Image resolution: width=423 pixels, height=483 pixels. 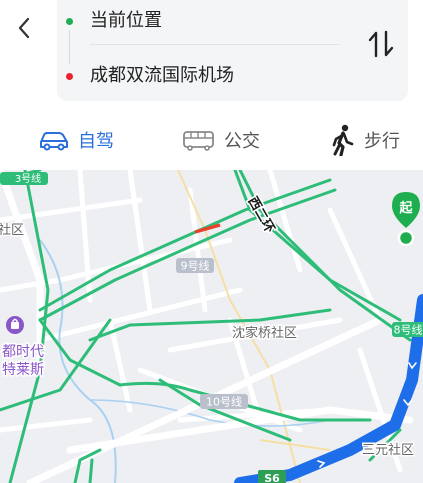 What do you see at coordinates (54, 141) in the screenshot?
I see `car-icon` at bounding box center [54, 141].